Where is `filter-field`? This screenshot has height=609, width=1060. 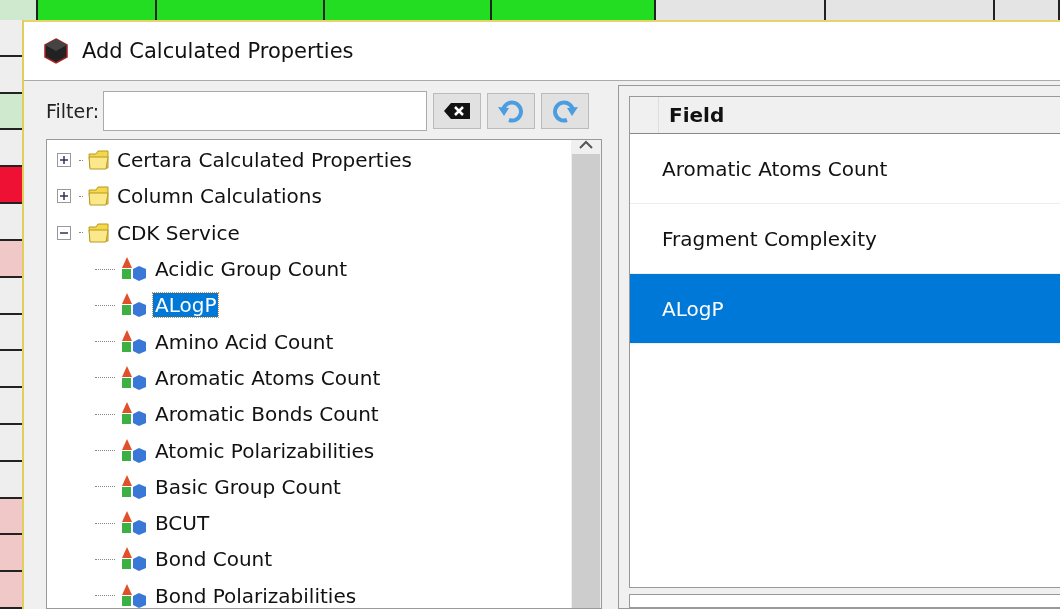
filter-field is located at coordinates (265, 111).